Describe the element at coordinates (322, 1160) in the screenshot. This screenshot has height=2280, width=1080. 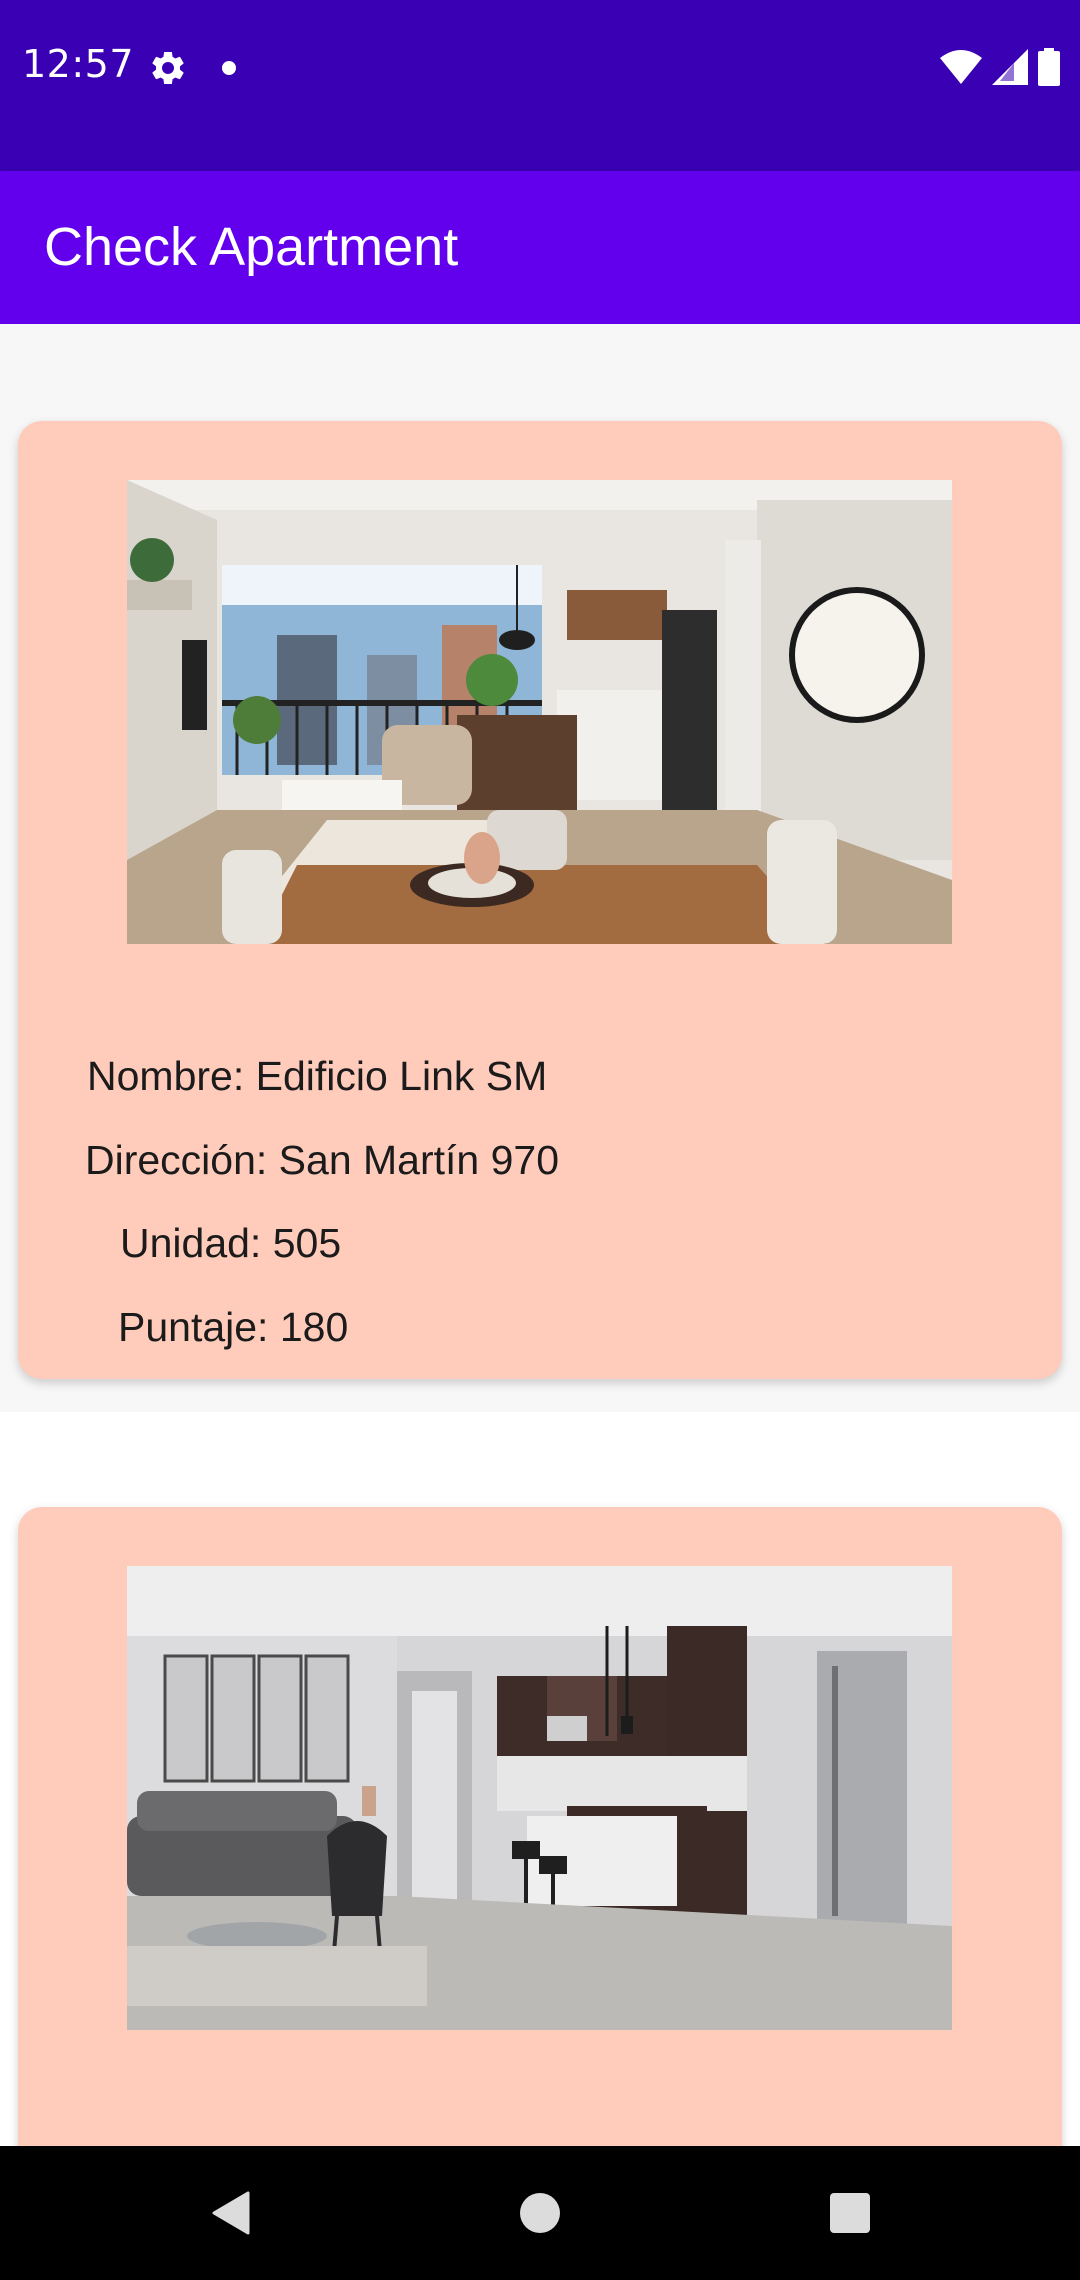
I see `apartment-address: Dirección: San Martín 970` at that location.